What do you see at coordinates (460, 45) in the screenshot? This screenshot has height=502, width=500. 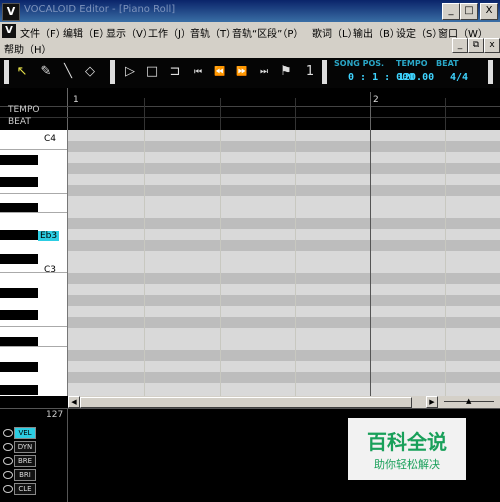 I see `mdi-minimize-button: _` at bounding box center [460, 45].